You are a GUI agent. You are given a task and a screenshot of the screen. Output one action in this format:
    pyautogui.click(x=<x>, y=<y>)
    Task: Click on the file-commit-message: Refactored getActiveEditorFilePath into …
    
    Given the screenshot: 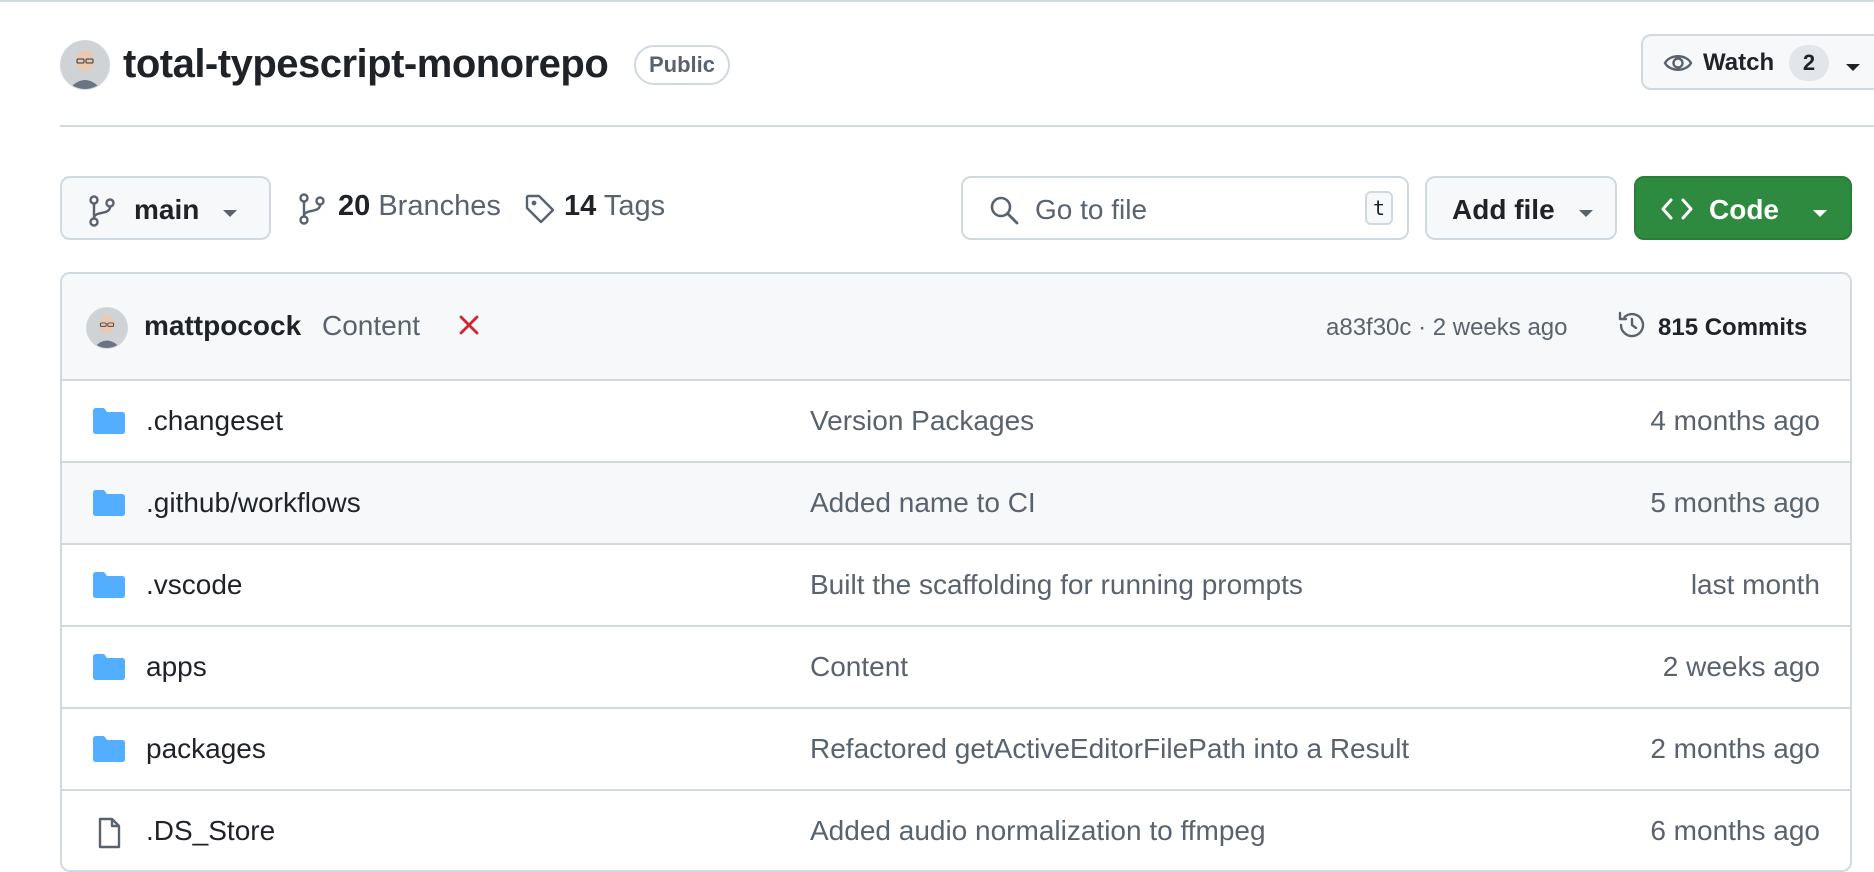 What is the action you would take?
    pyautogui.click(x=1109, y=749)
    